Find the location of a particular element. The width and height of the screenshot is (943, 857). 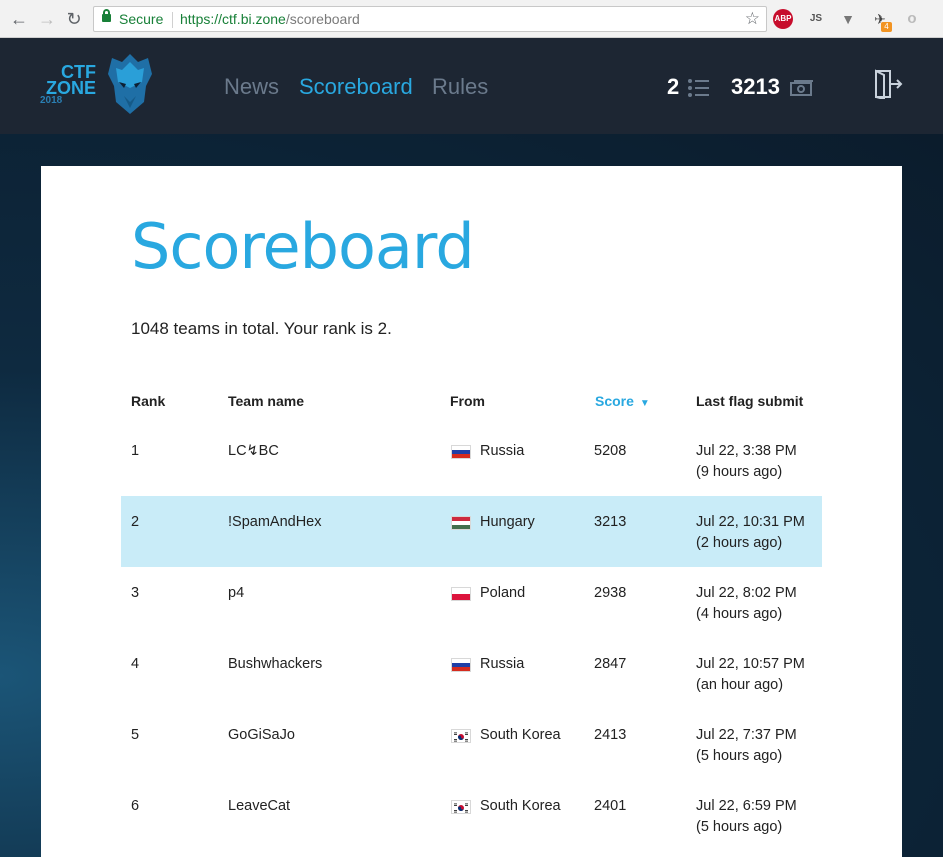

col-team: Team name is located at coordinates (266, 401).